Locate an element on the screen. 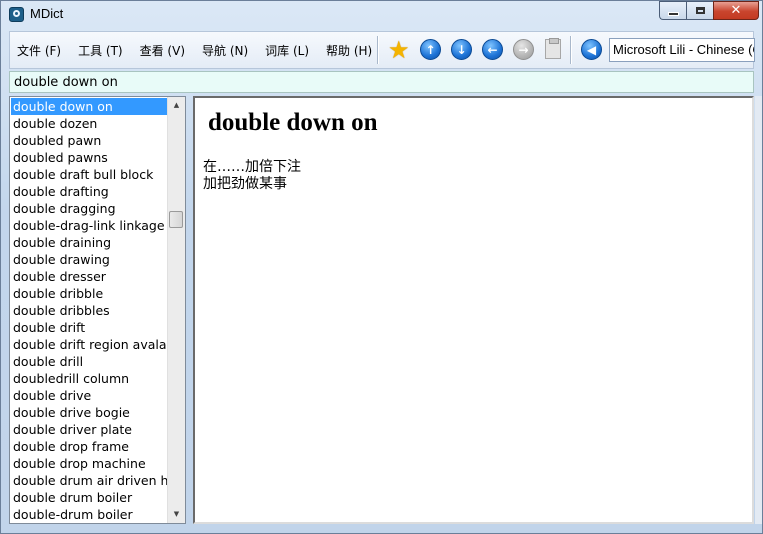  title-bar: MDict ✕ is located at coordinates (381, 15).